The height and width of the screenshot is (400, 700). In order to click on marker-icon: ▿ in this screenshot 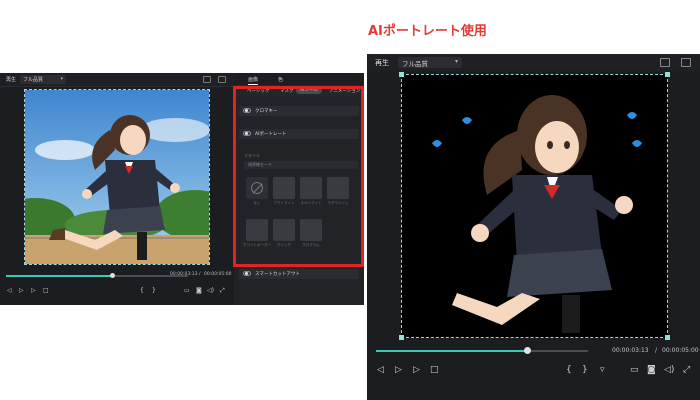, I will do `click(602, 370)`.